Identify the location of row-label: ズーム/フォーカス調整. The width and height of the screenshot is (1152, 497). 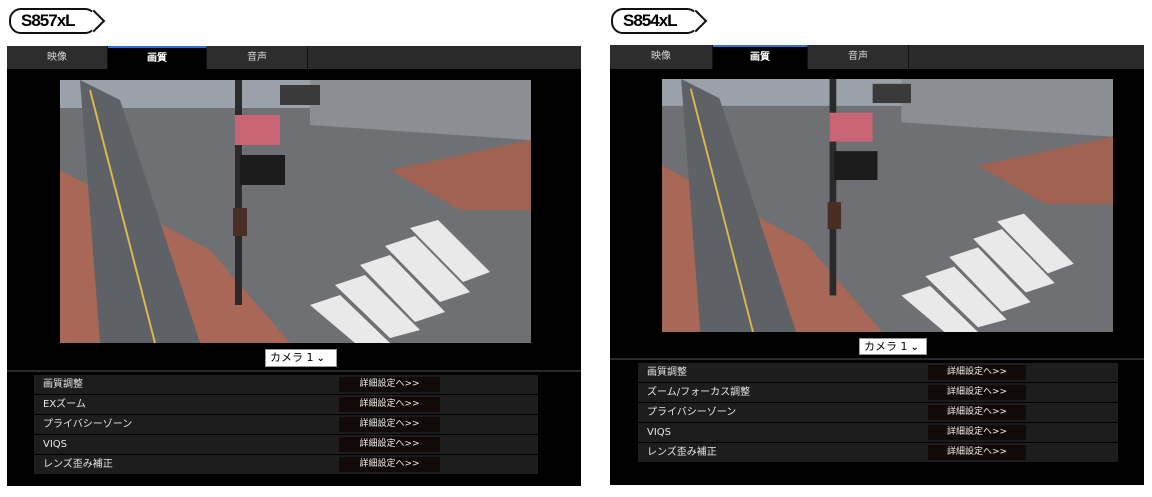
(699, 392).